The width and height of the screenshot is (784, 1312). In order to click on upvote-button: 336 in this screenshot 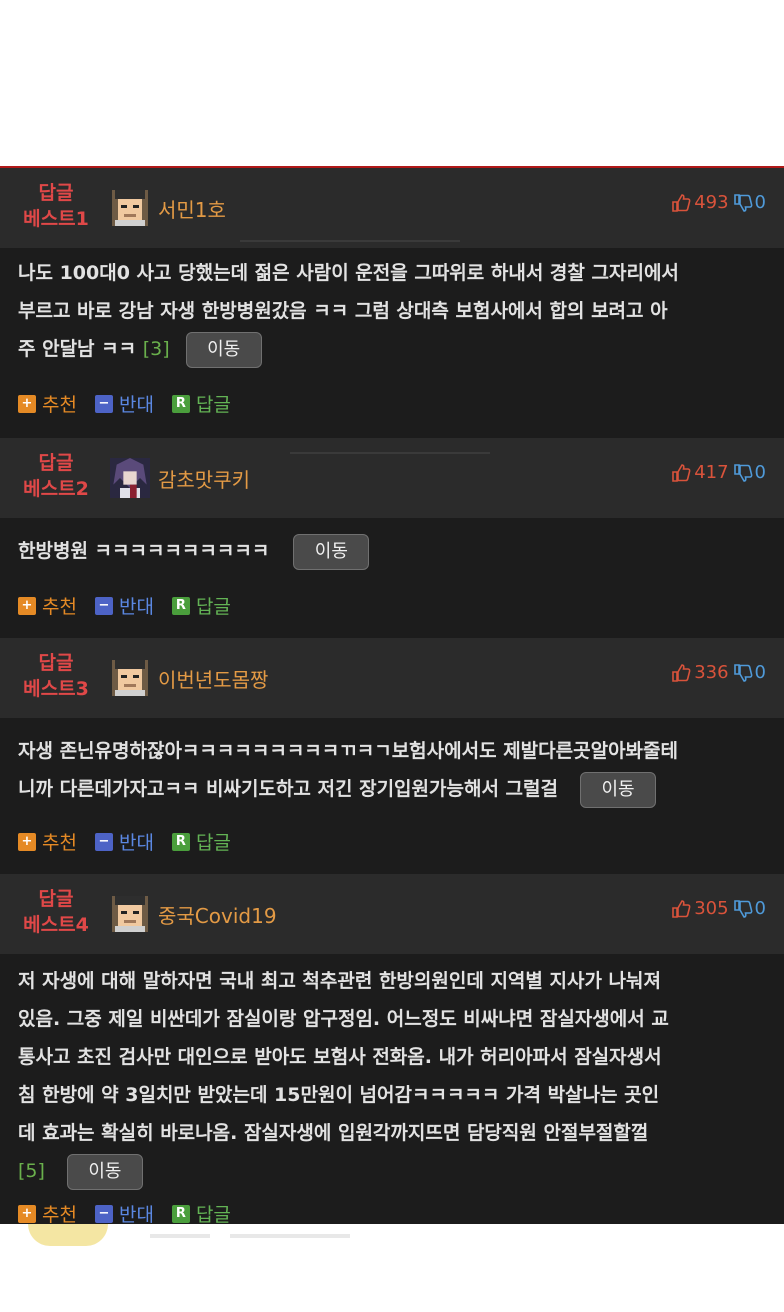, I will do `click(700, 672)`.